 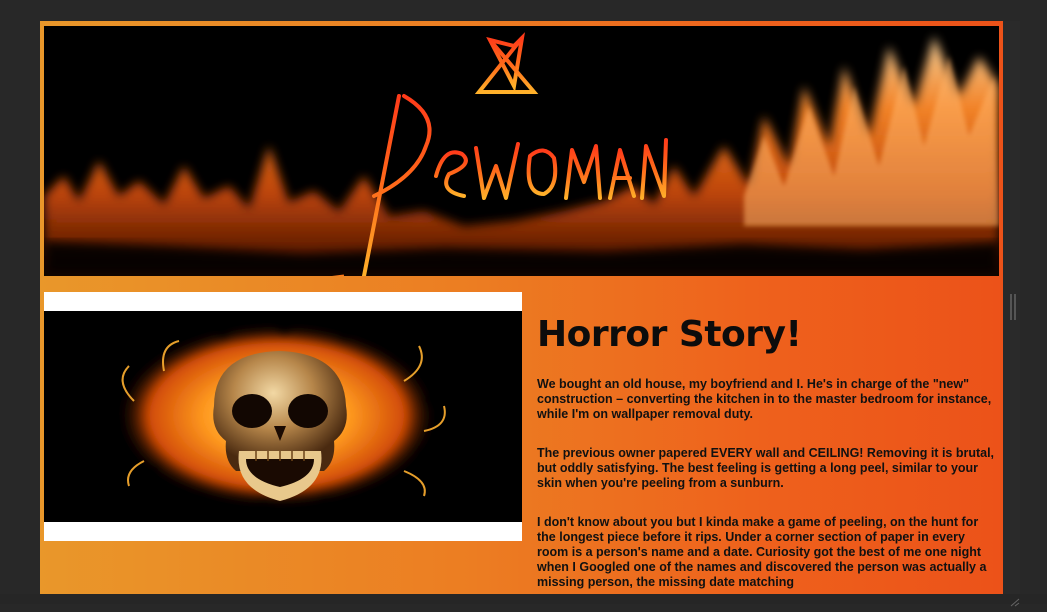 I want to click on window-bottom-edge, so click(x=523, y=599).